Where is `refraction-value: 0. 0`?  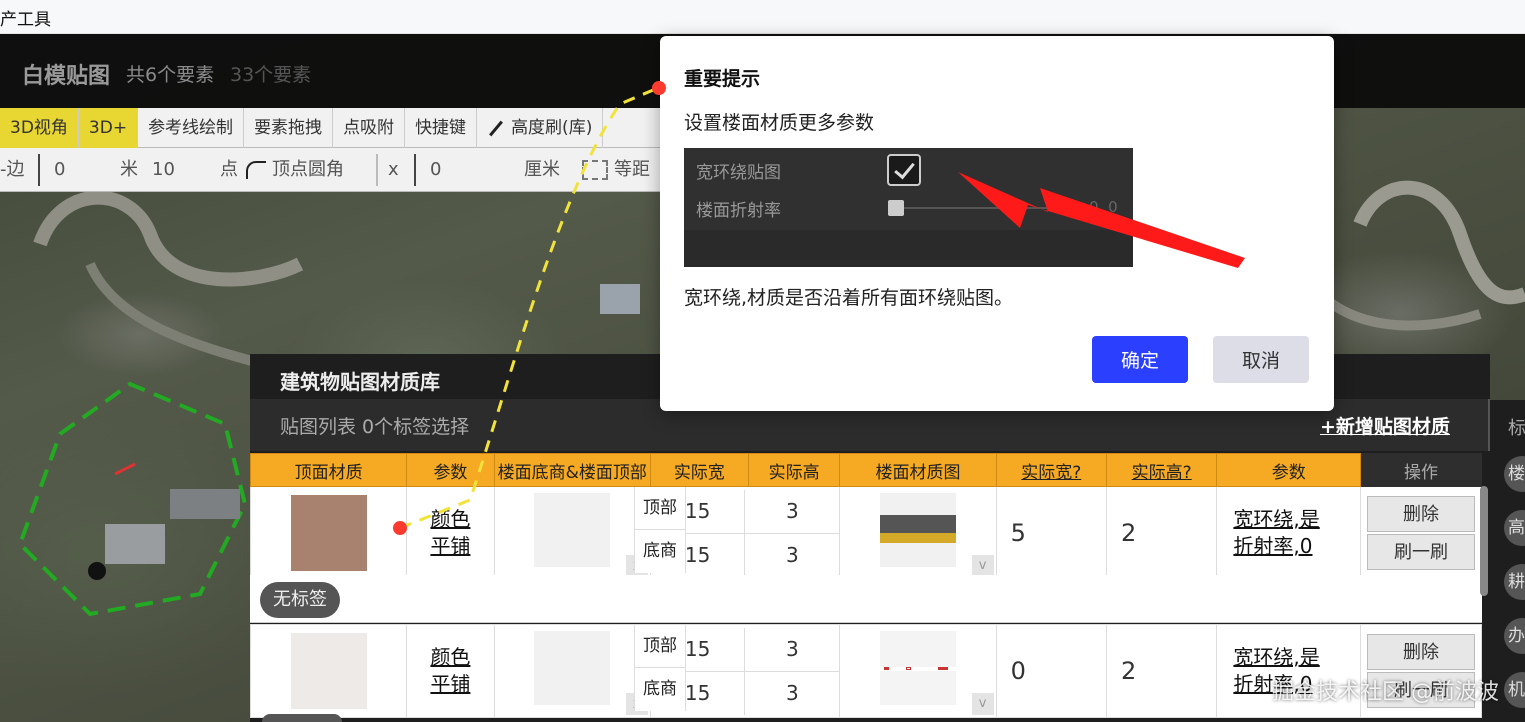 refraction-value: 0. 0 is located at coordinates (1103, 207).